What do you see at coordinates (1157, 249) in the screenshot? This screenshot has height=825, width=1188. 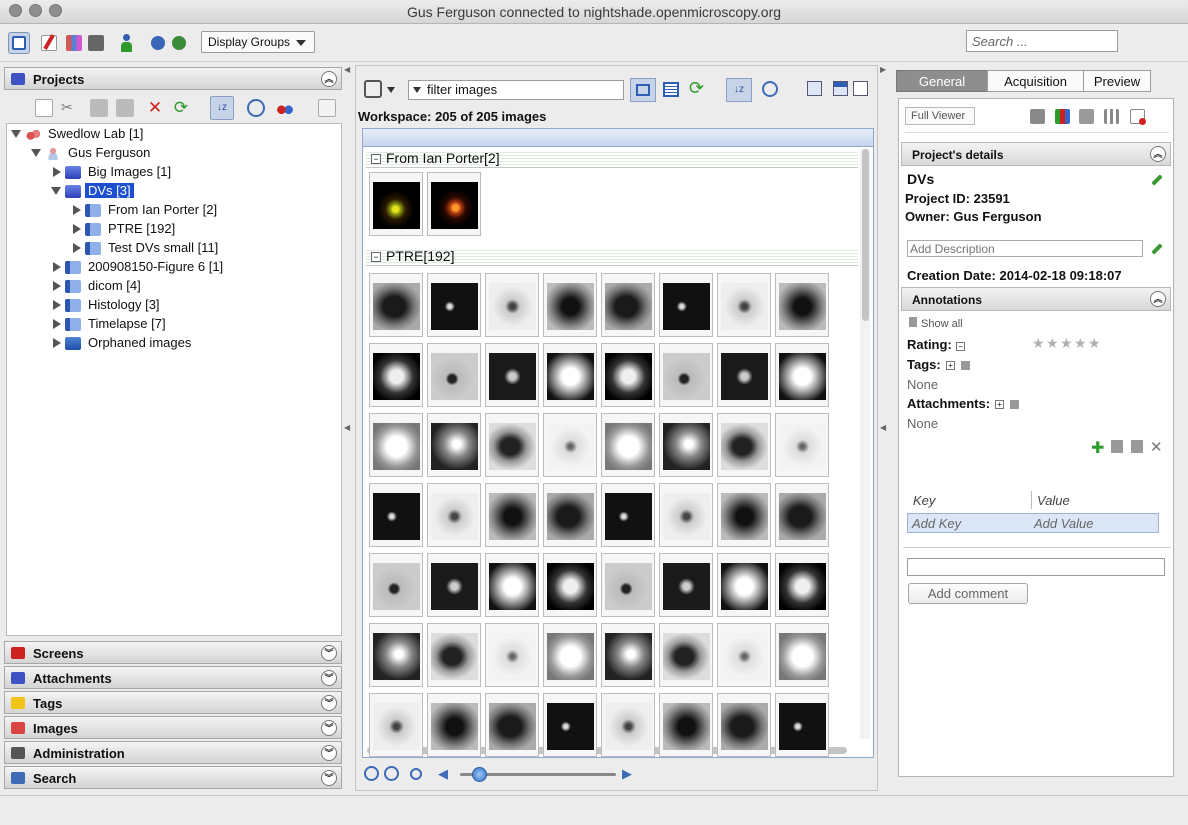 I see `edit-description-icon` at bounding box center [1157, 249].